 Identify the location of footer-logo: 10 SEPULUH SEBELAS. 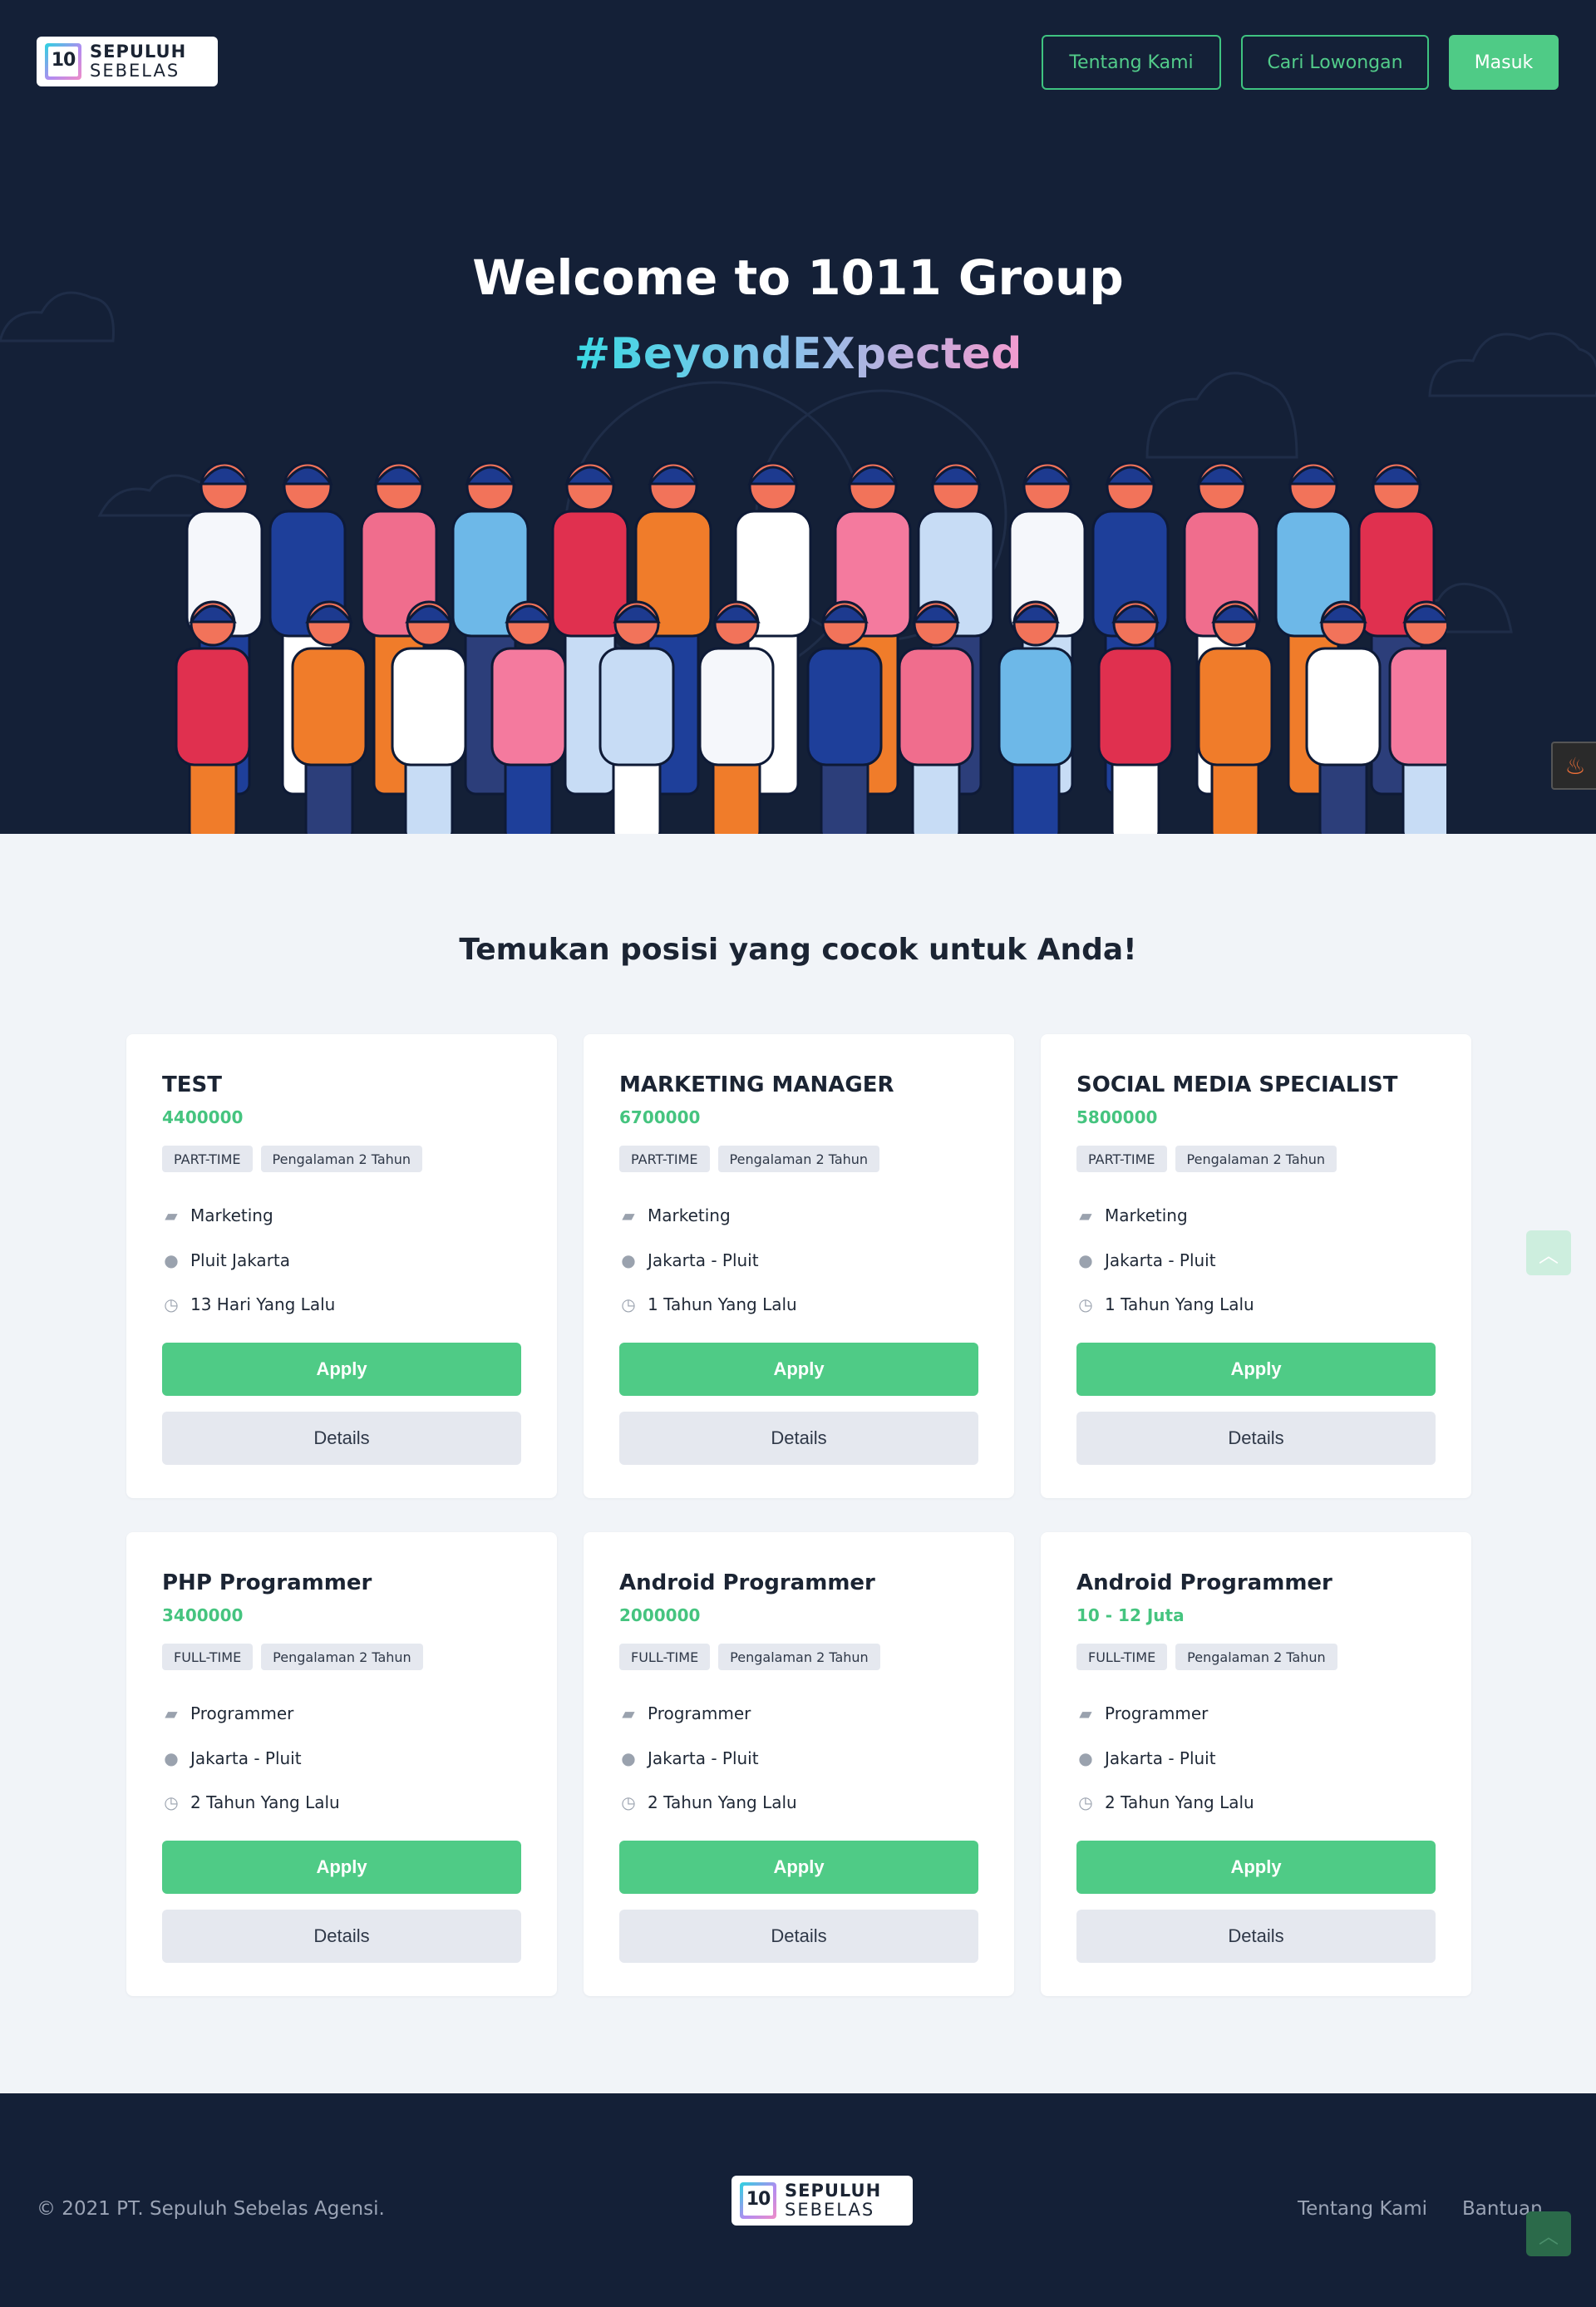
(822, 2201).